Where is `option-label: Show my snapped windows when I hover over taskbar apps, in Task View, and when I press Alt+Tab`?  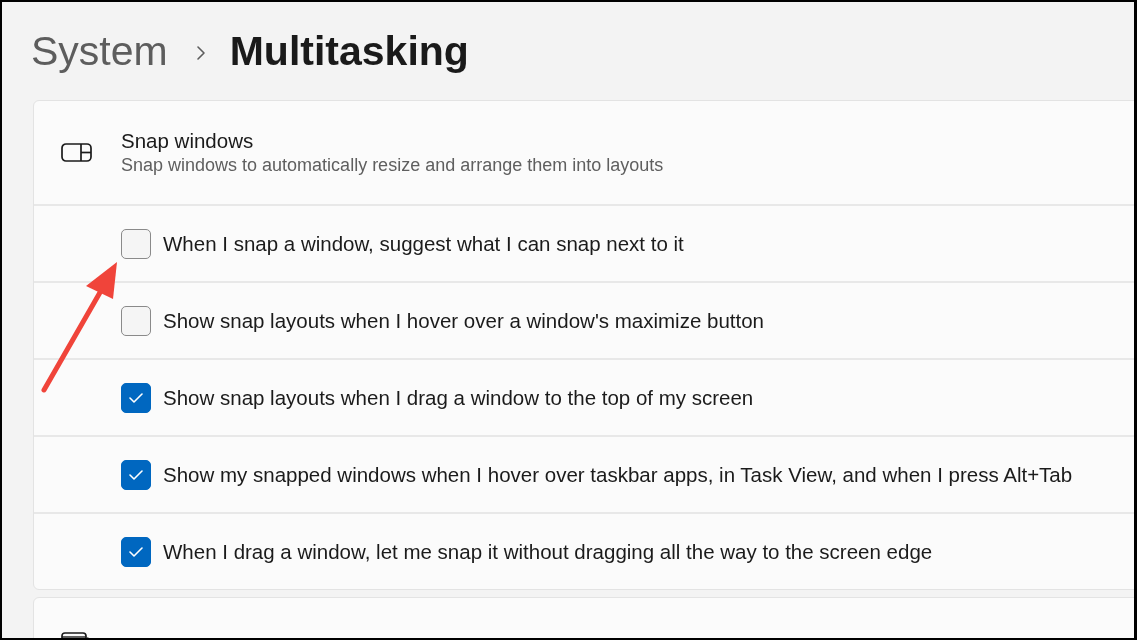
option-label: Show my snapped windows when I hover over taskbar apps, in Task View, and when I press Alt+Tab is located at coordinates (618, 474).